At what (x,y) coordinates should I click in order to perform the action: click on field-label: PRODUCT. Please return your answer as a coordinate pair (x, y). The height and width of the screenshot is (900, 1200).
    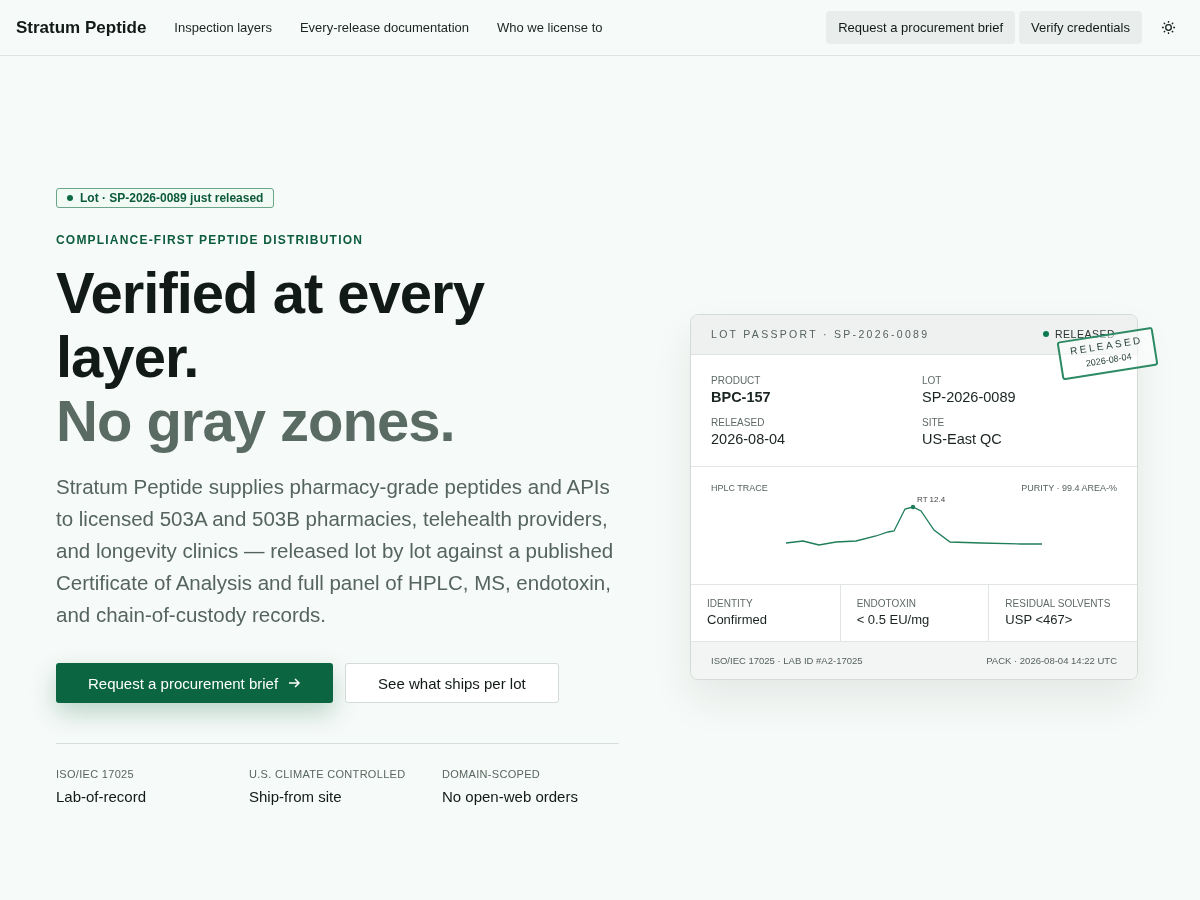
    Looking at the image, I should click on (736, 380).